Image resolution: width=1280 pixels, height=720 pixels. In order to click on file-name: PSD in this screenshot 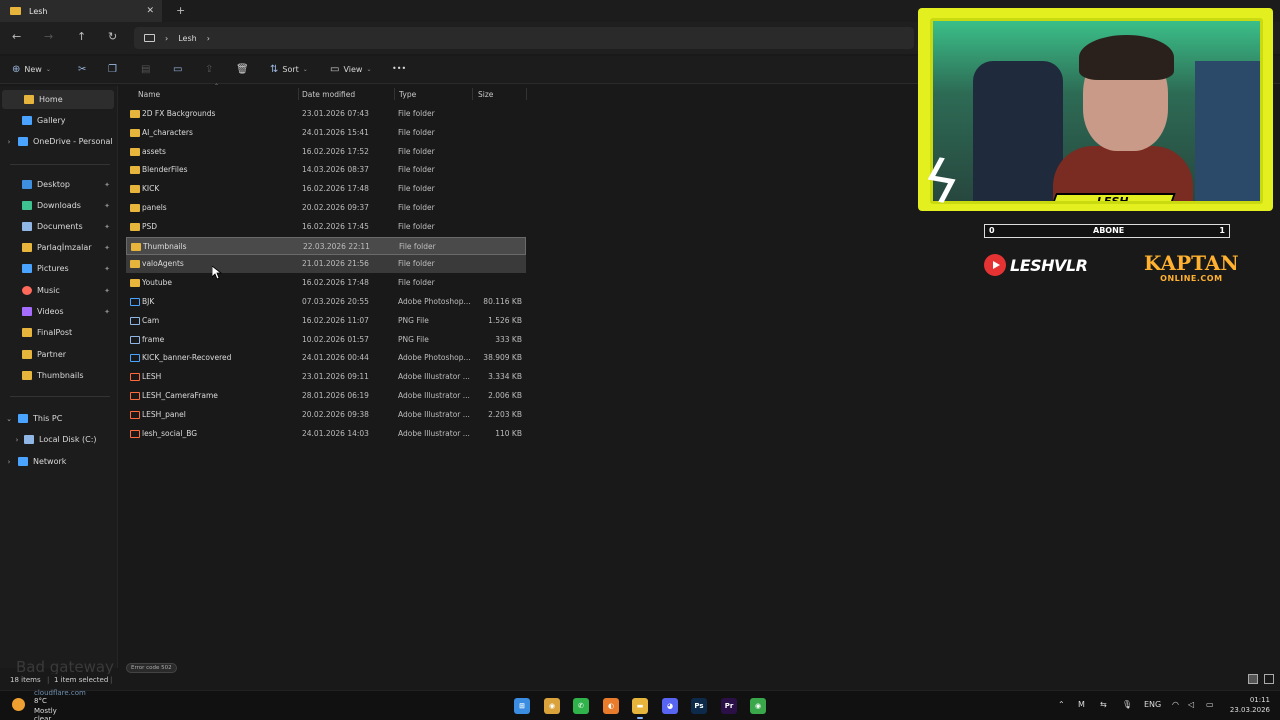, I will do `click(150, 226)`.